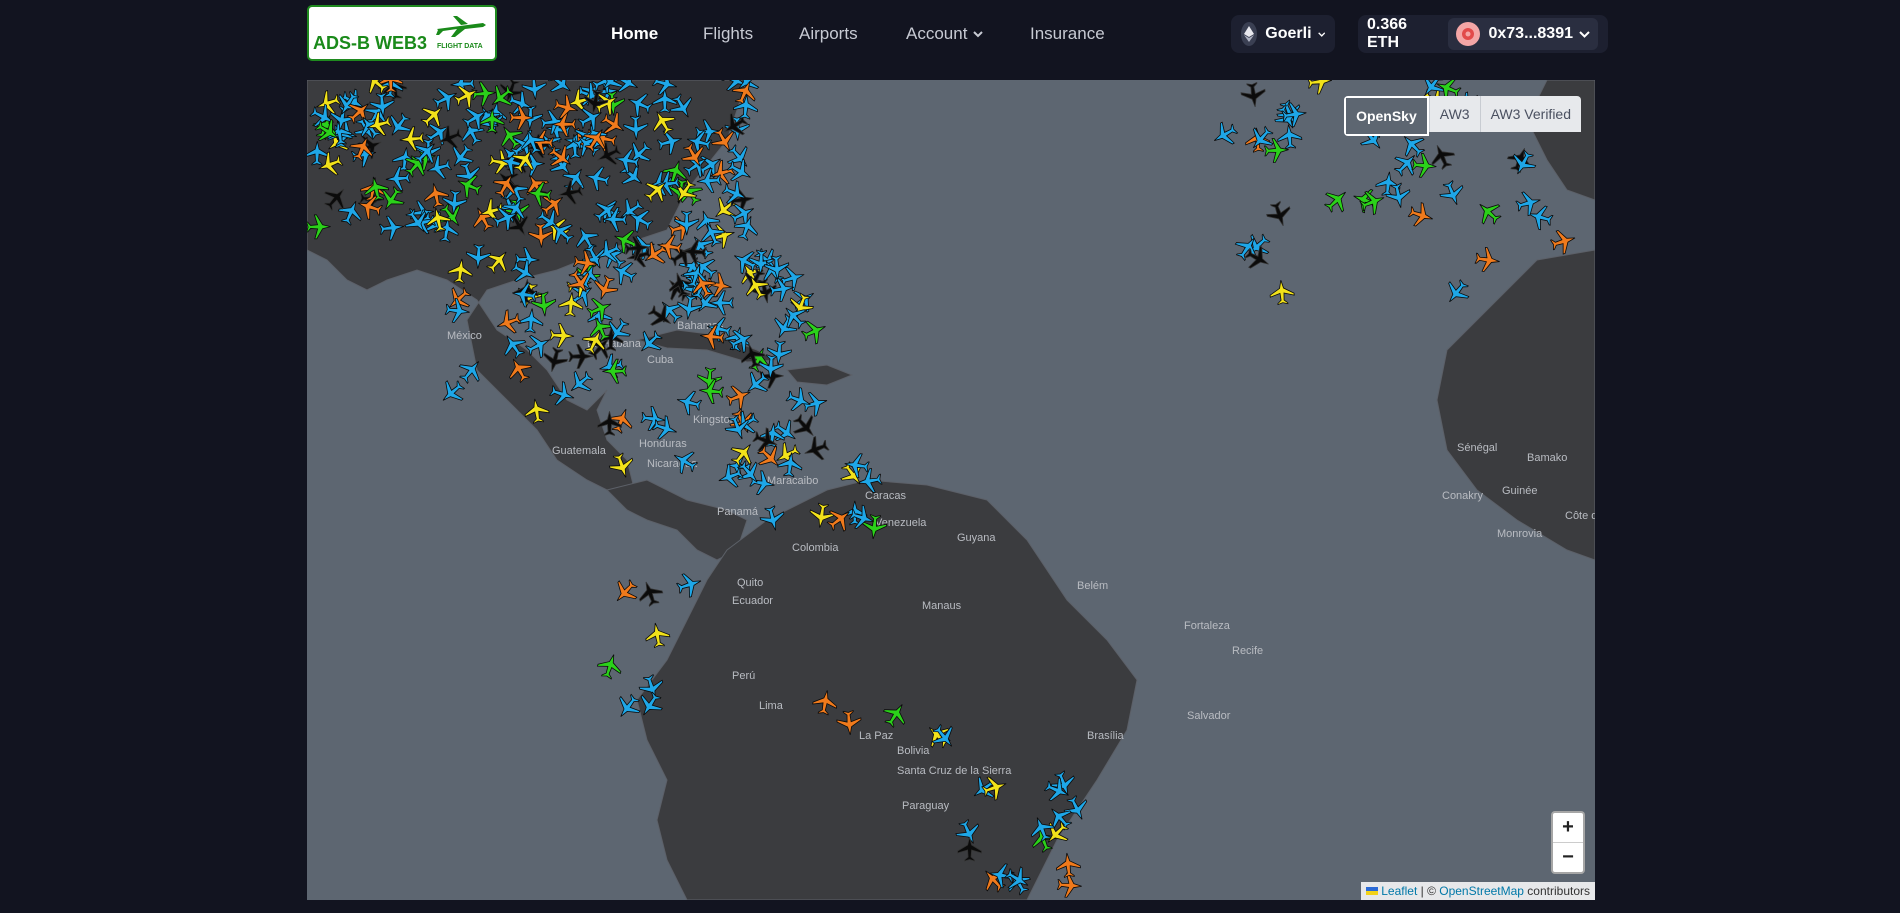 This screenshot has height=913, width=1900. Describe the element at coordinates (1568, 857) in the screenshot. I see `zoom-out-button: −` at that location.